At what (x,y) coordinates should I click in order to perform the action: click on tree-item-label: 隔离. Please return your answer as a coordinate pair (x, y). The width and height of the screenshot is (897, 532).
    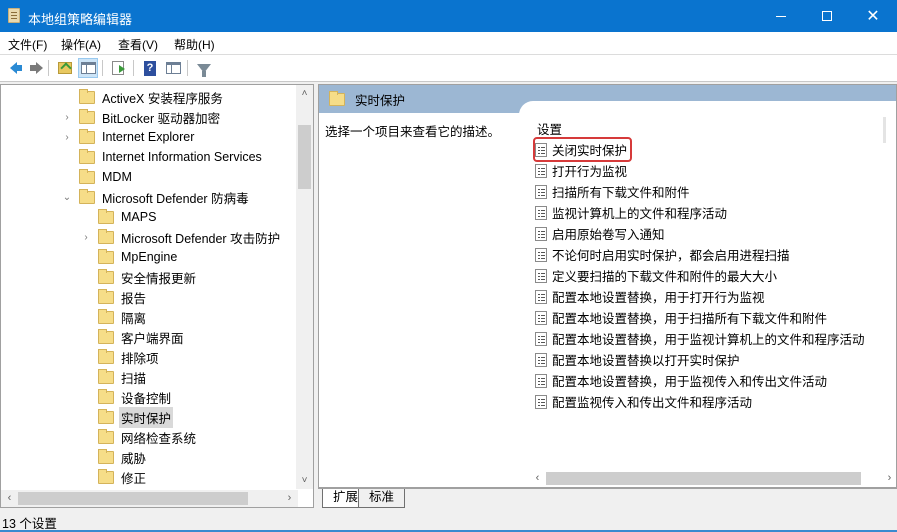
    Looking at the image, I should click on (134, 318).